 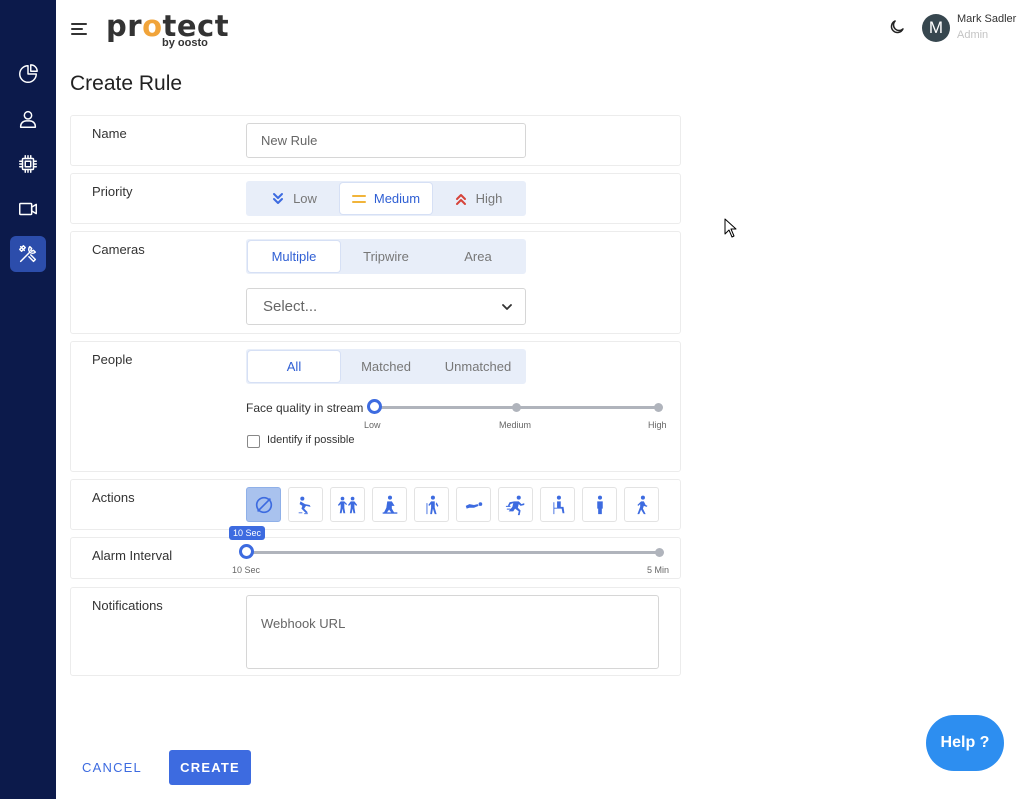 I want to click on cameras-segmented: Multiple Tripwire Area, so click(x=386, y=256).